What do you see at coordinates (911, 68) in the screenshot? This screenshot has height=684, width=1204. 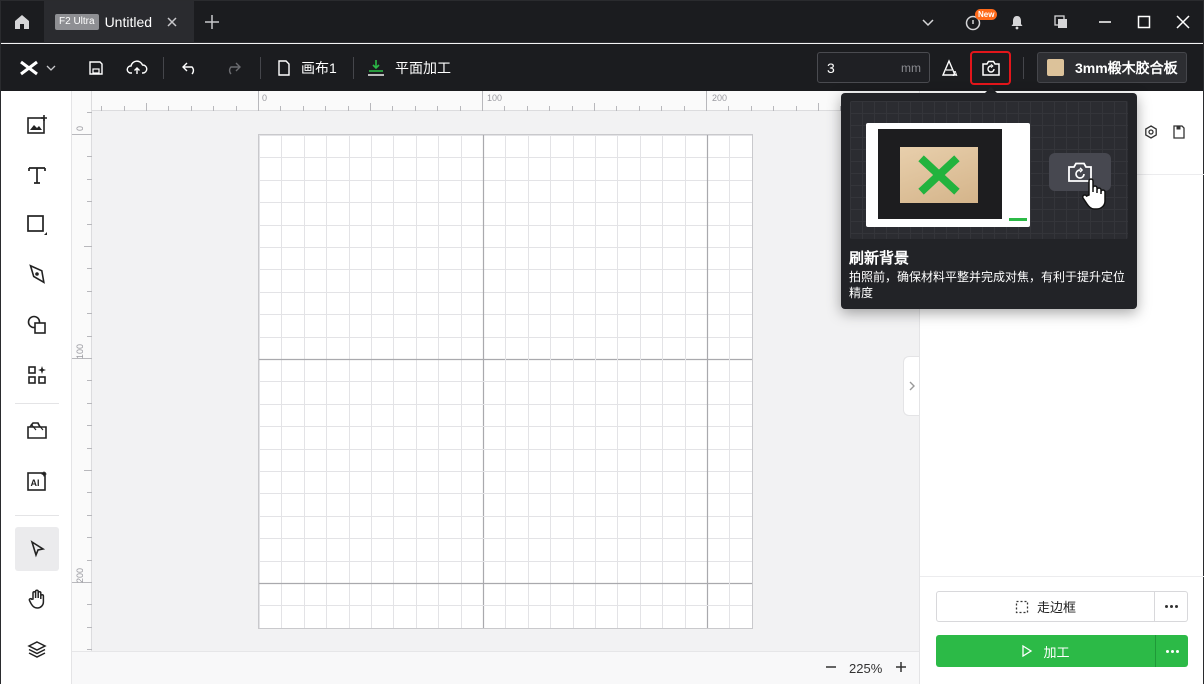 I see `thickness-unit: mm` at bounding box center [911, 68].